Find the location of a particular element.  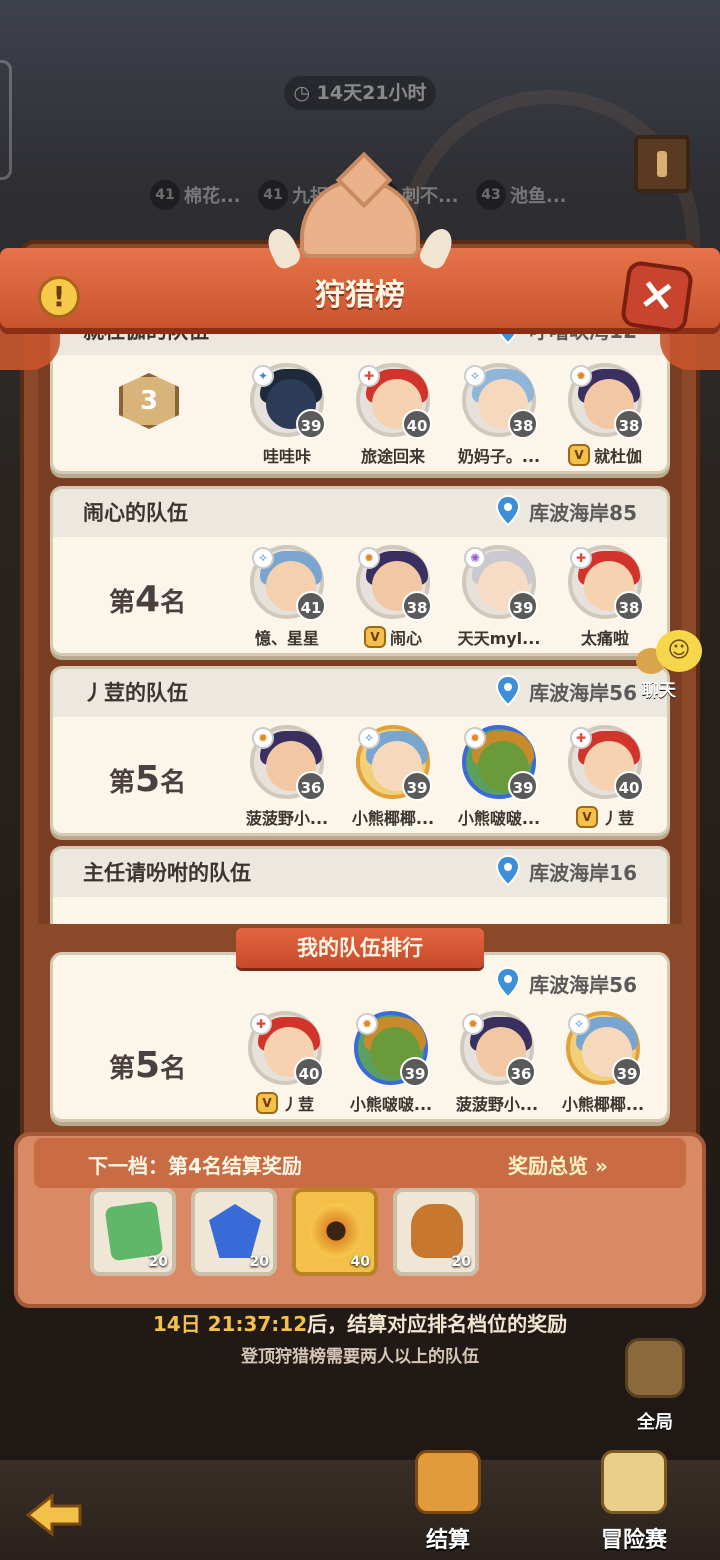

leaderboard-note: 登顶狩猎榜需要两人以上的队伍 is located at coordinates (360, 1357).